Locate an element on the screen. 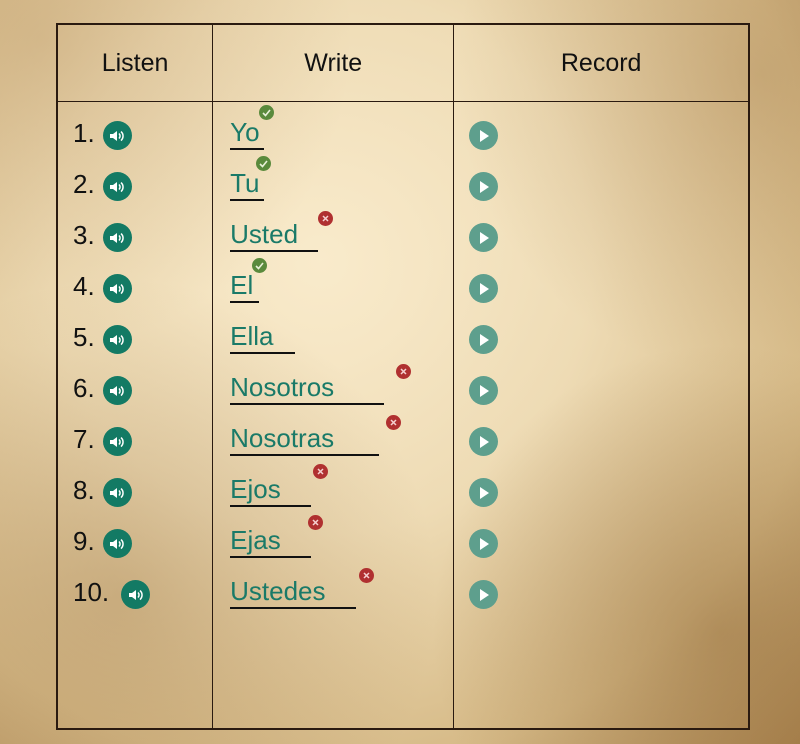 The width and height of the screenshot is (800, 744). answer-field: Nosotras is located at coordinates (316, 435).